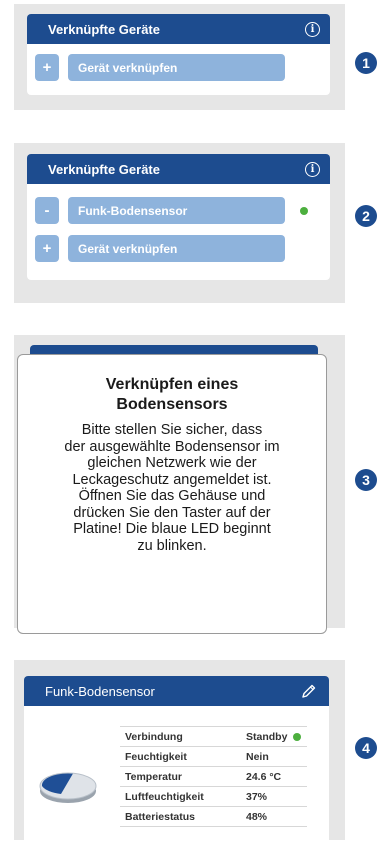 The image size is (385, 845). I want to click on edit-pencil-icon, so click(309, 691).